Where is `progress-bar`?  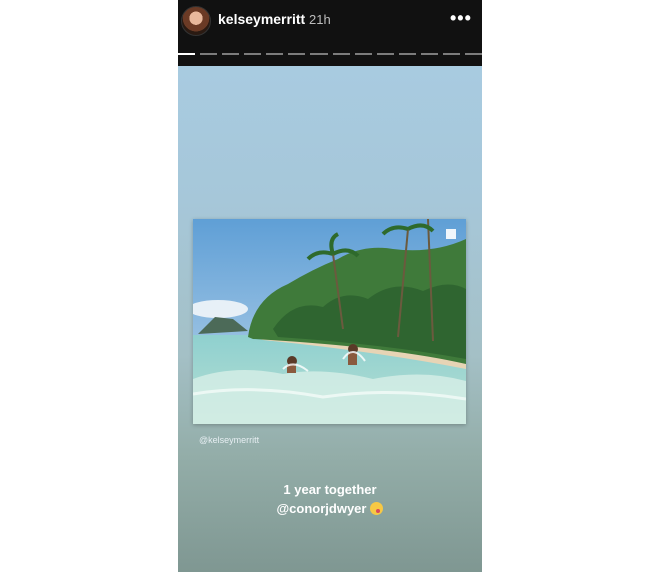
progress-bar is located at coordinates (330, 54).